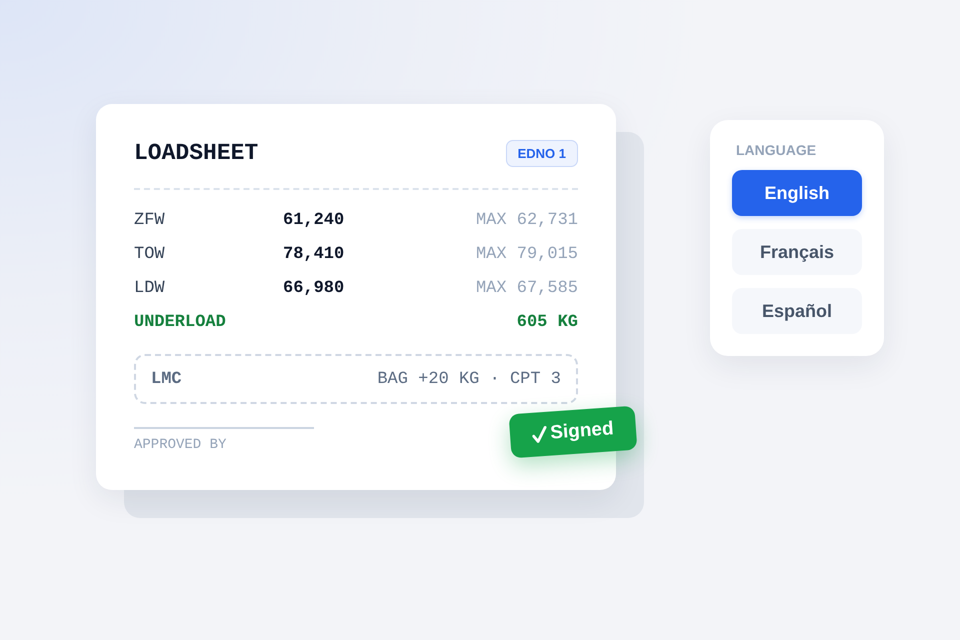  Describe the element at coordinates (149, 255) in the screenshot. I see `weight-label: TOW` at that location.